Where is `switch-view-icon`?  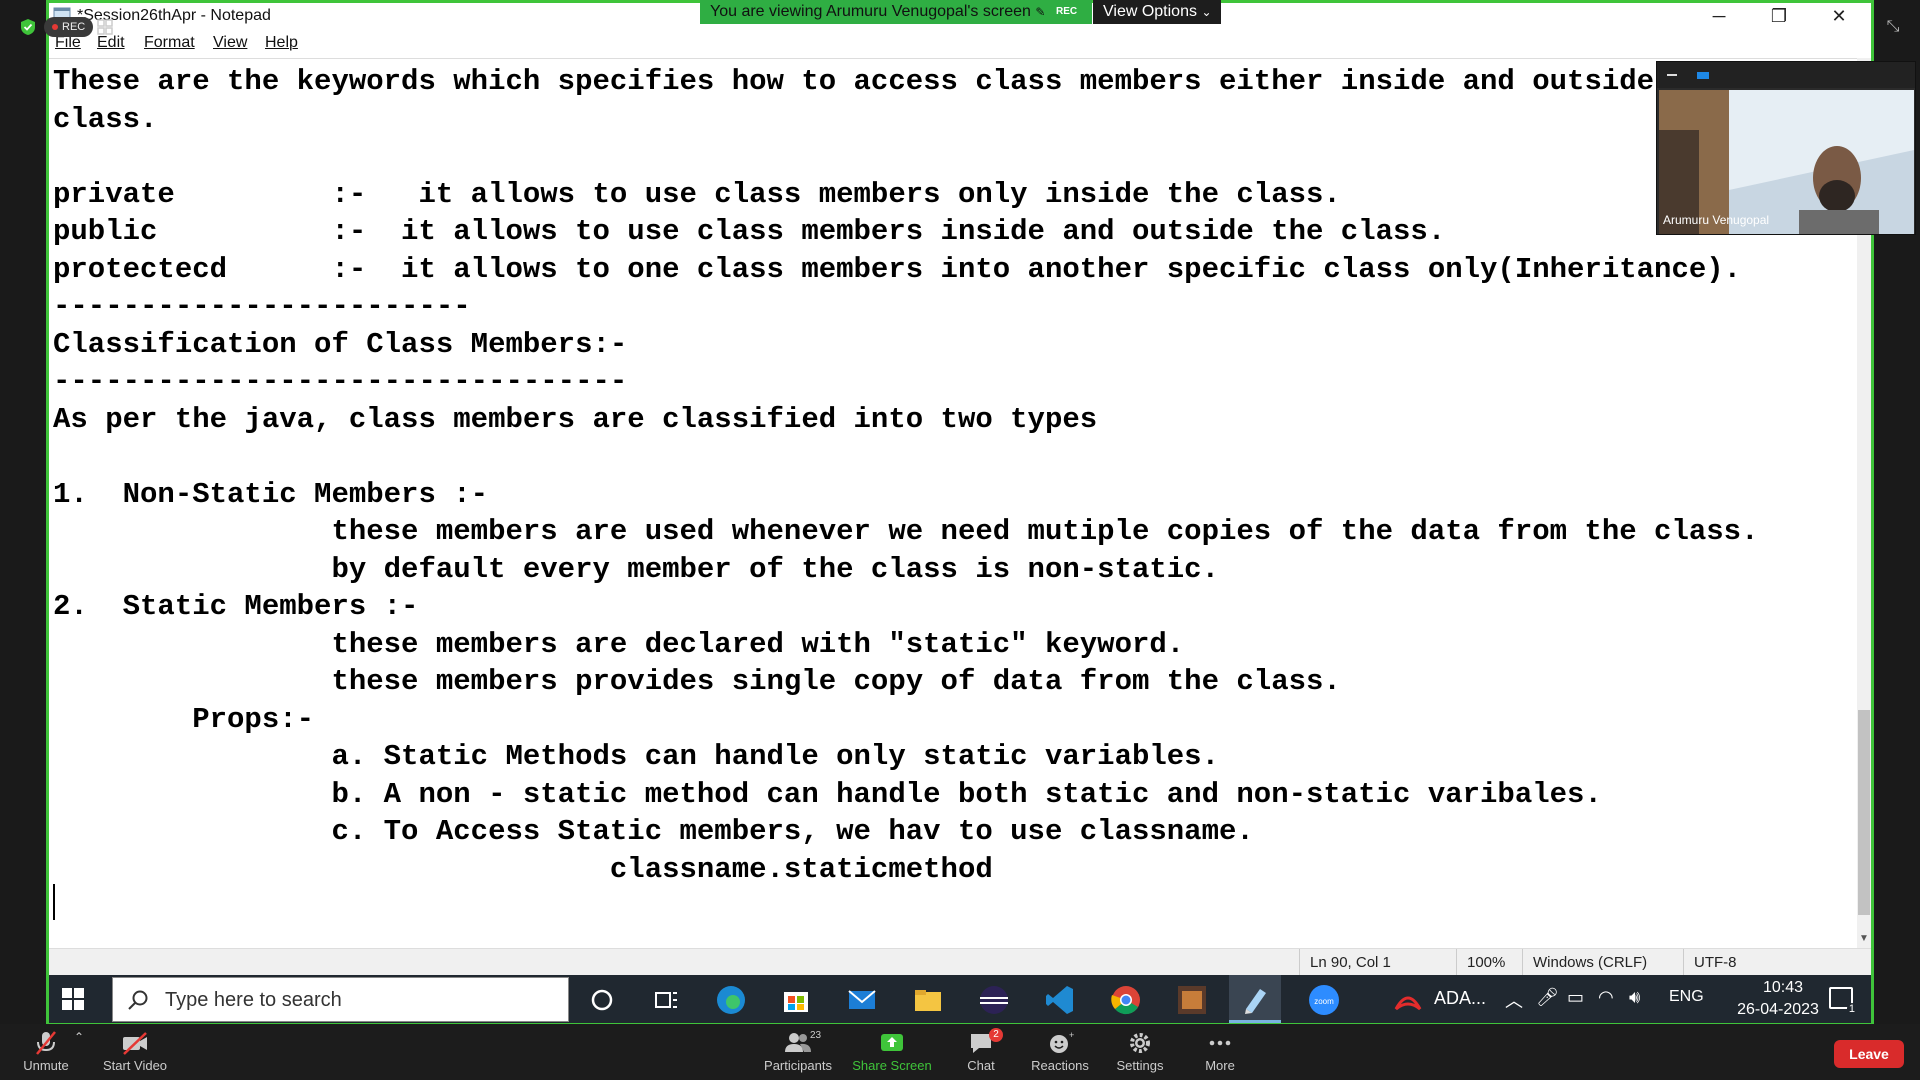 switch-view-icon is located at coordinates (1703, 75).